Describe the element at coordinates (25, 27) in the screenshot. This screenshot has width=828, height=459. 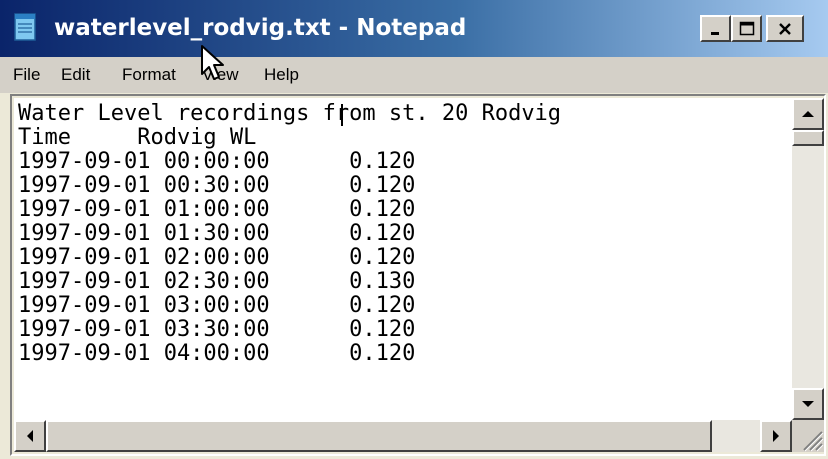
I see `notepad-icon` at that location.